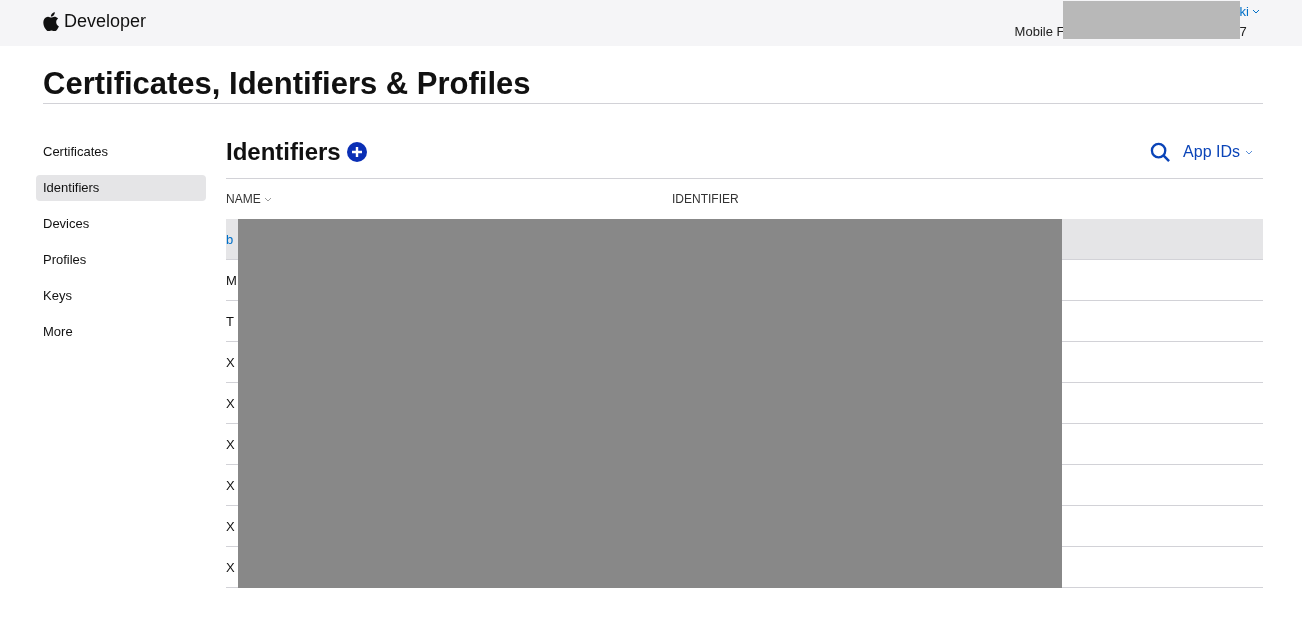  Describe the element at coordinates (121, 188) in the screenshot. I see `sidebar-item: Identifiers` at that location.